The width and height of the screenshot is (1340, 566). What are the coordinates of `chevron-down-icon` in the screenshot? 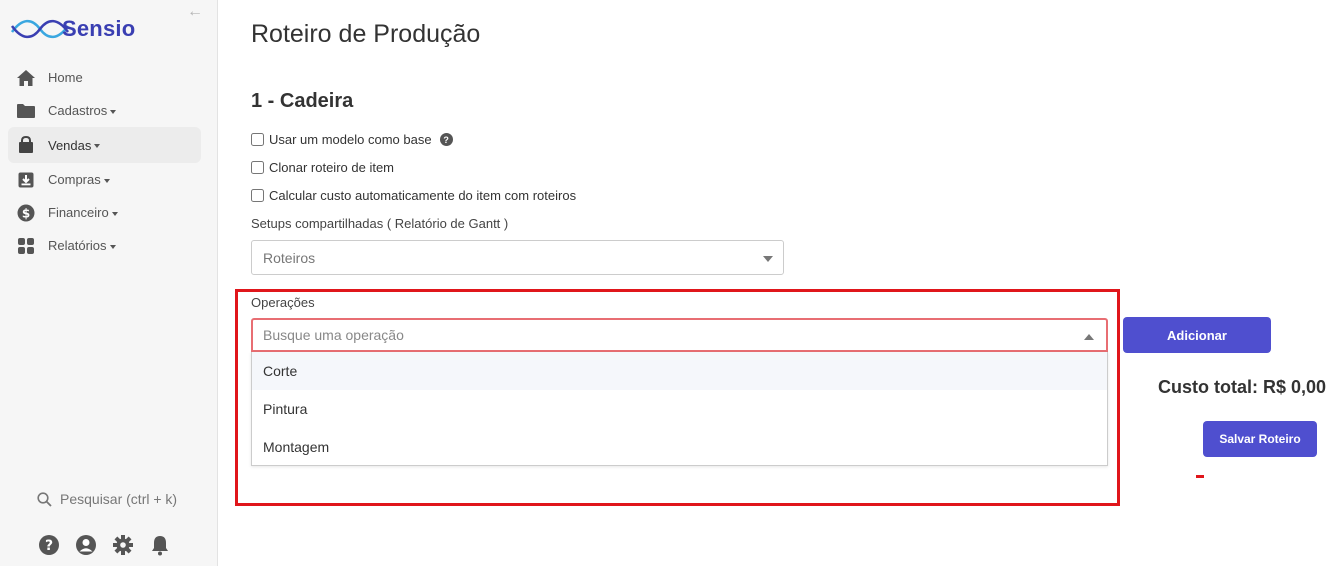 It's located at (768, 259).